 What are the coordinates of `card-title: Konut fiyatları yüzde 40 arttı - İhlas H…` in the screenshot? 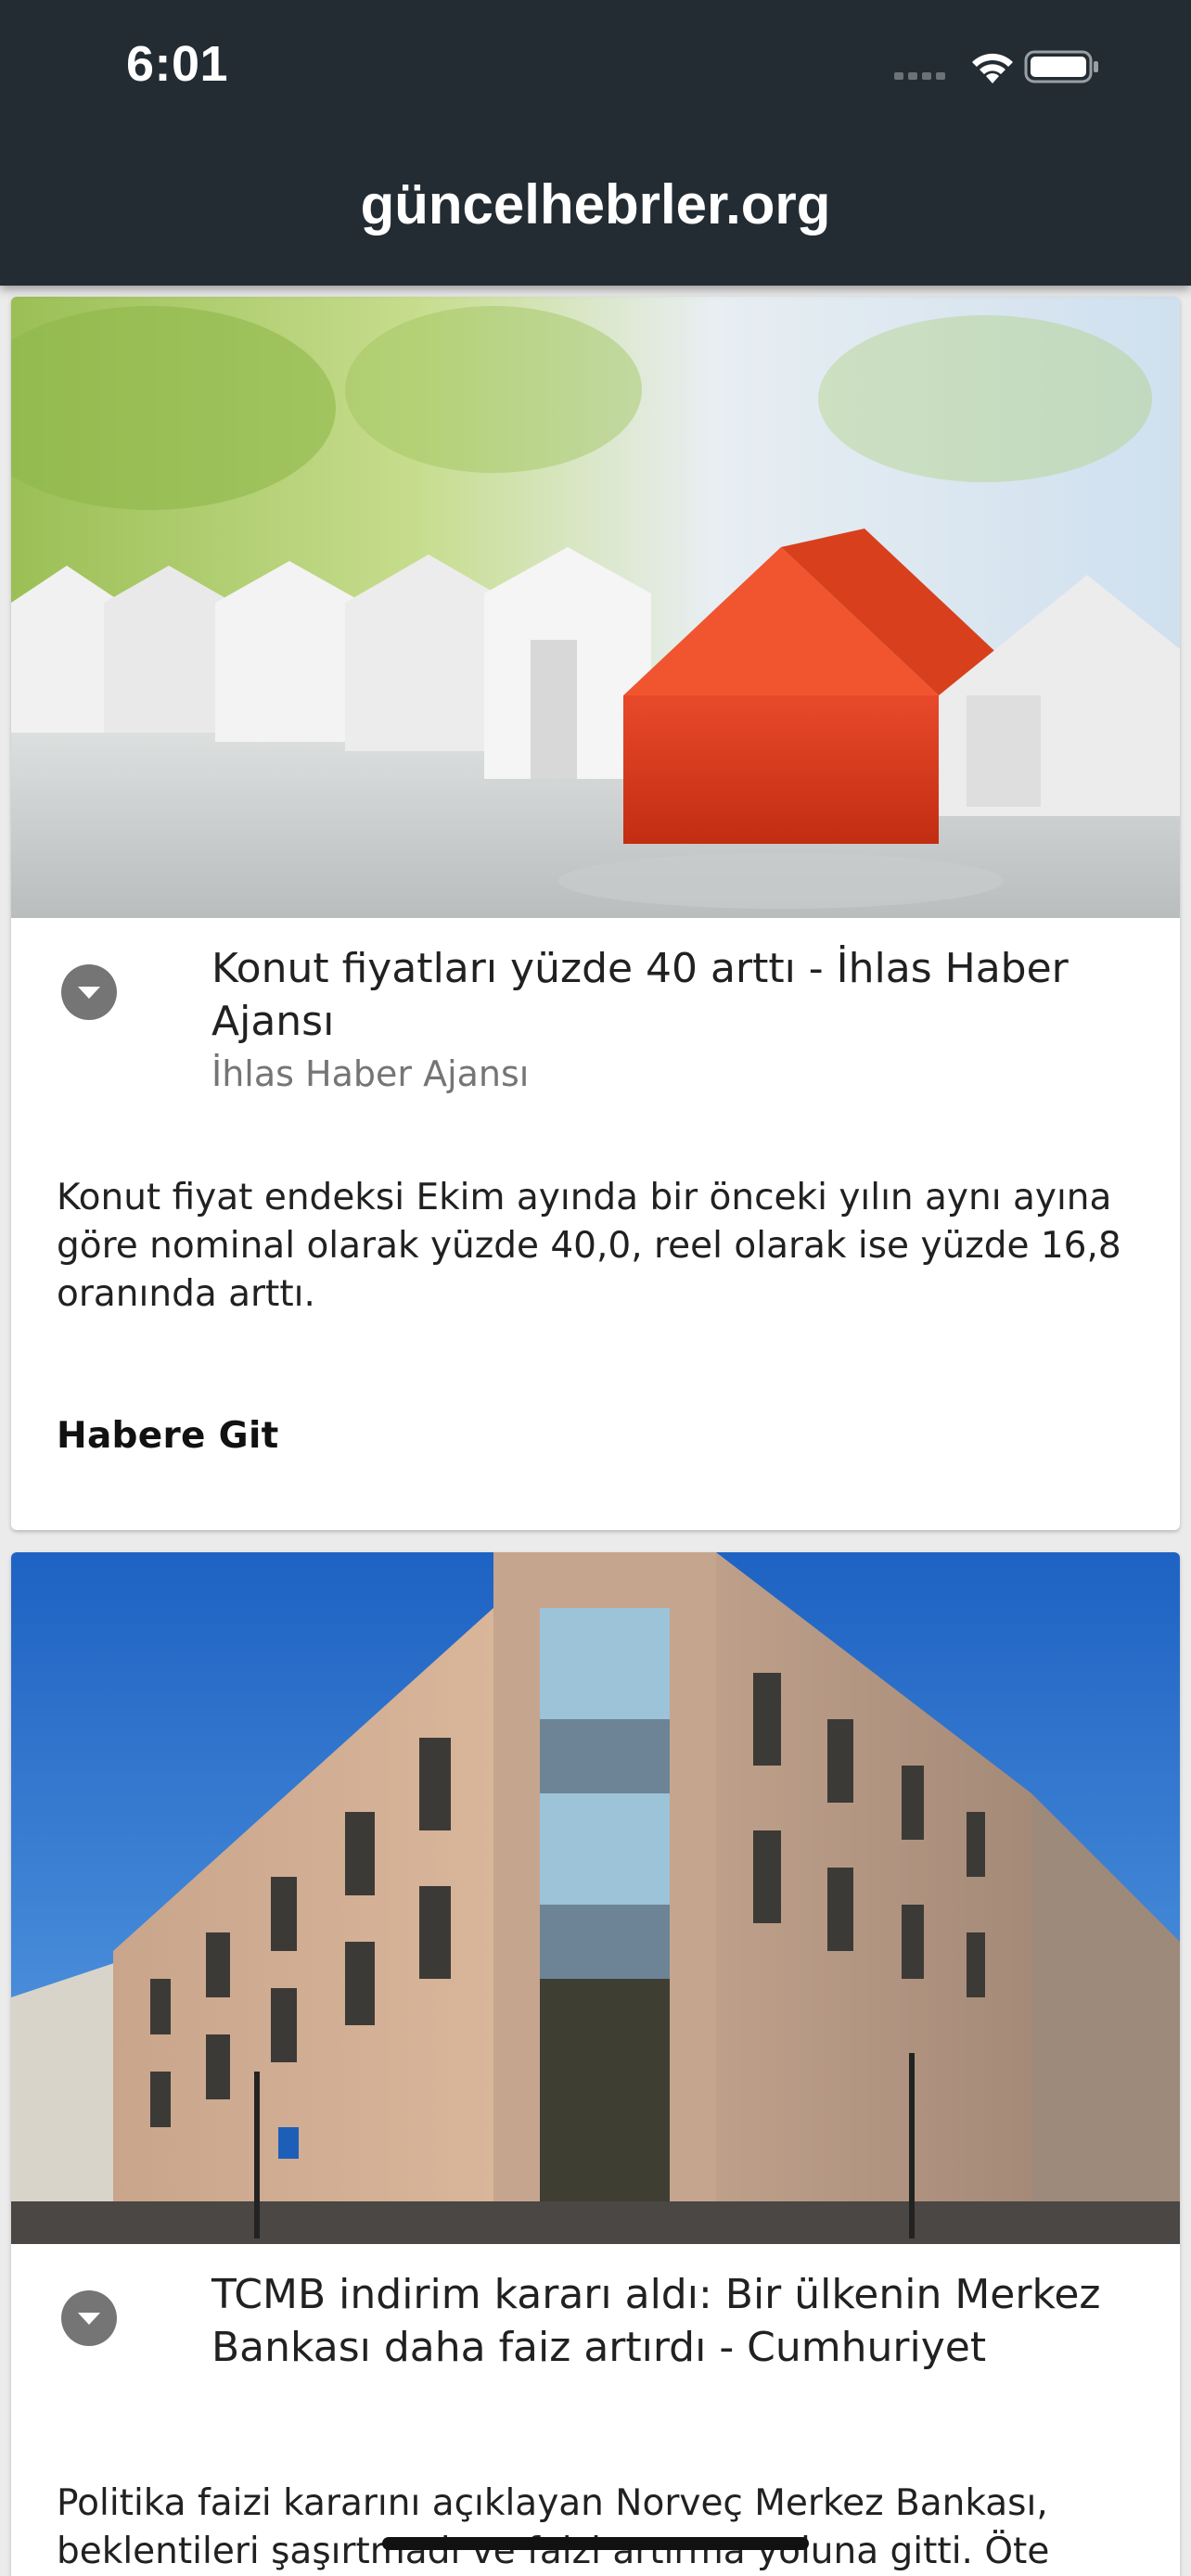 It's located at (679, 995).